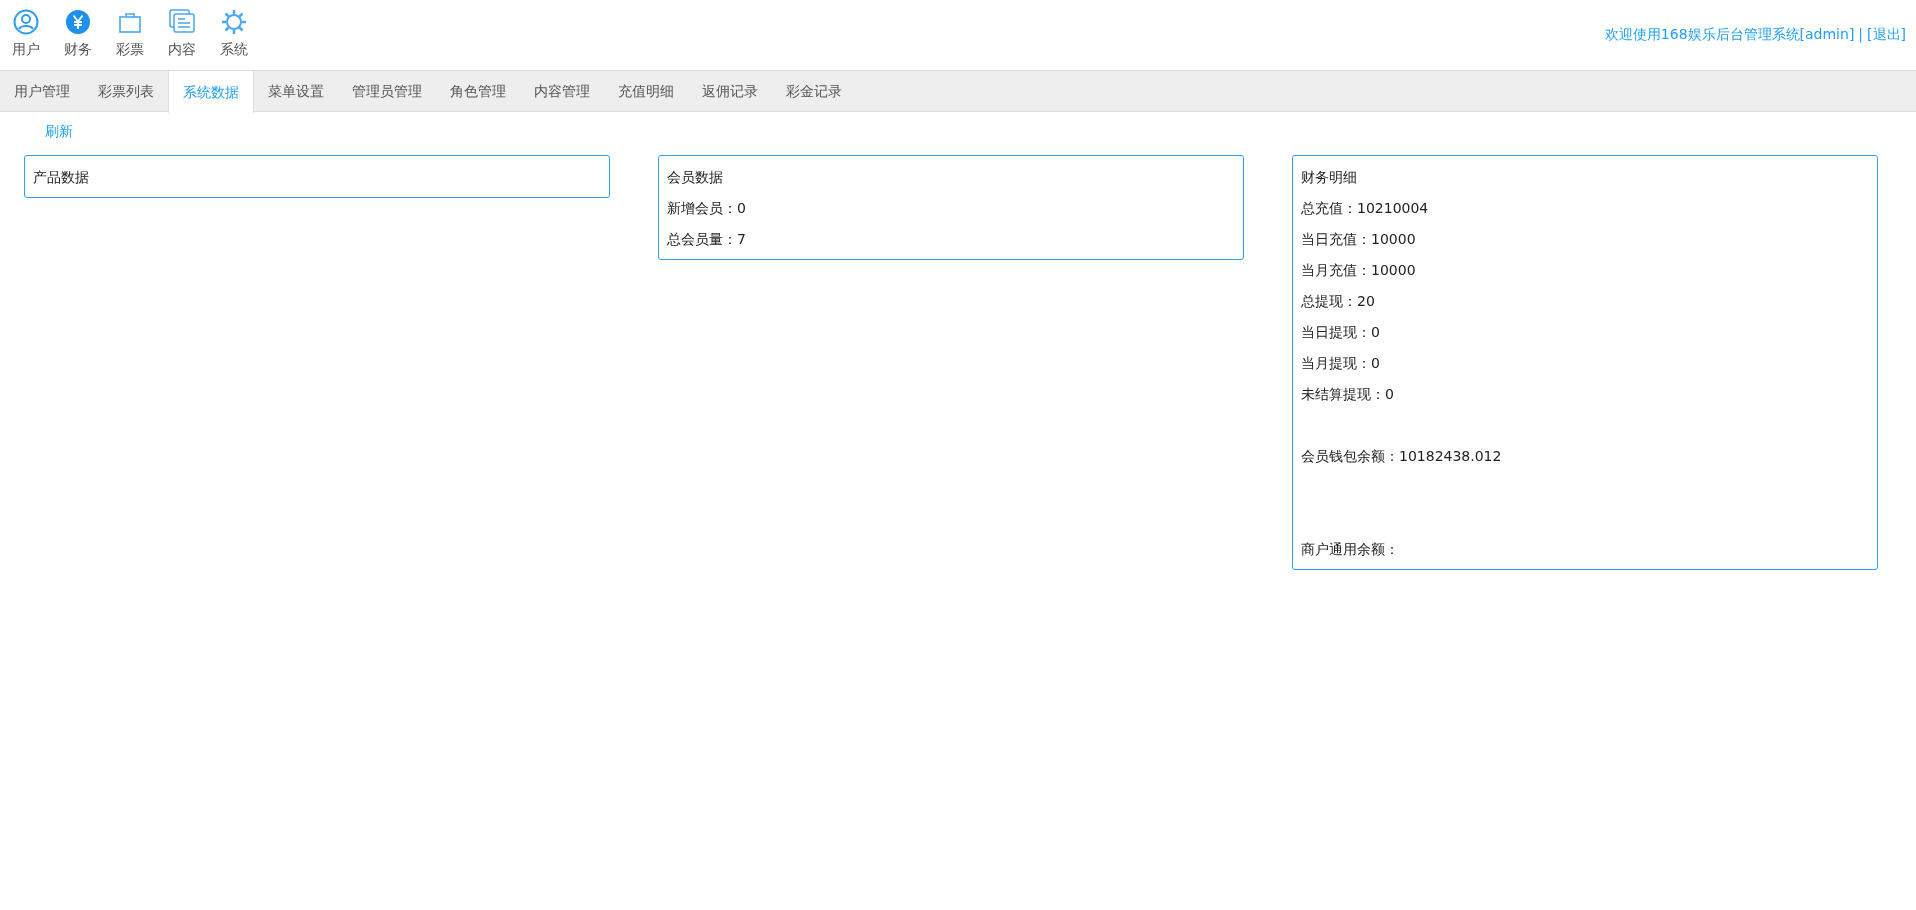 This screenshot has height=910, width=1916. What do you see at coordinates (1341, 363) in the screenshot?
I see `stat-line: 当月提现：0` at bounding box center [1341, 363].